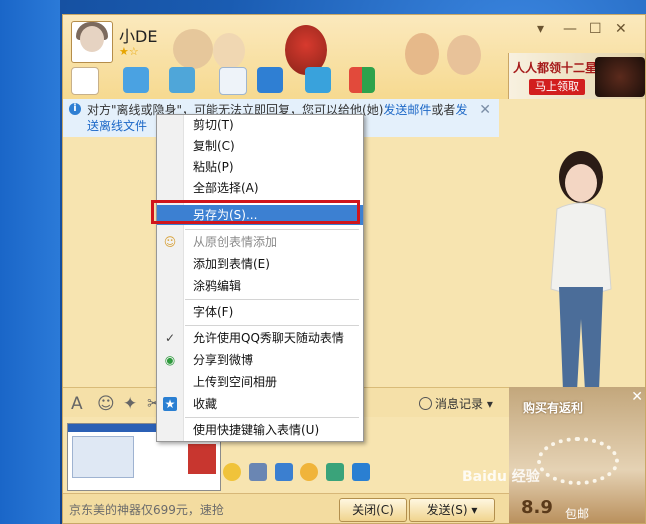  What do you see at coordinates (129, 51) in the screenshot?
I see `star-icon: ★☆` at bounding box center [129, 51].